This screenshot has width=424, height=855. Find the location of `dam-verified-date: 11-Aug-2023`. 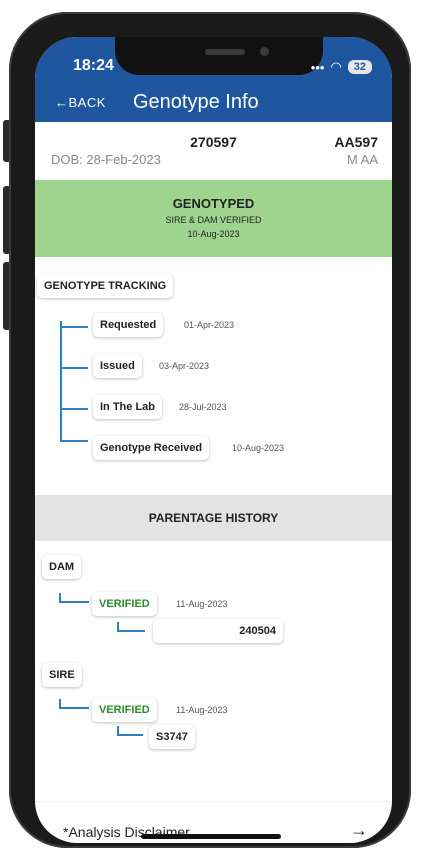

dam-verified-date: 11-Aug-2023 is located at coordinates (202, 604).